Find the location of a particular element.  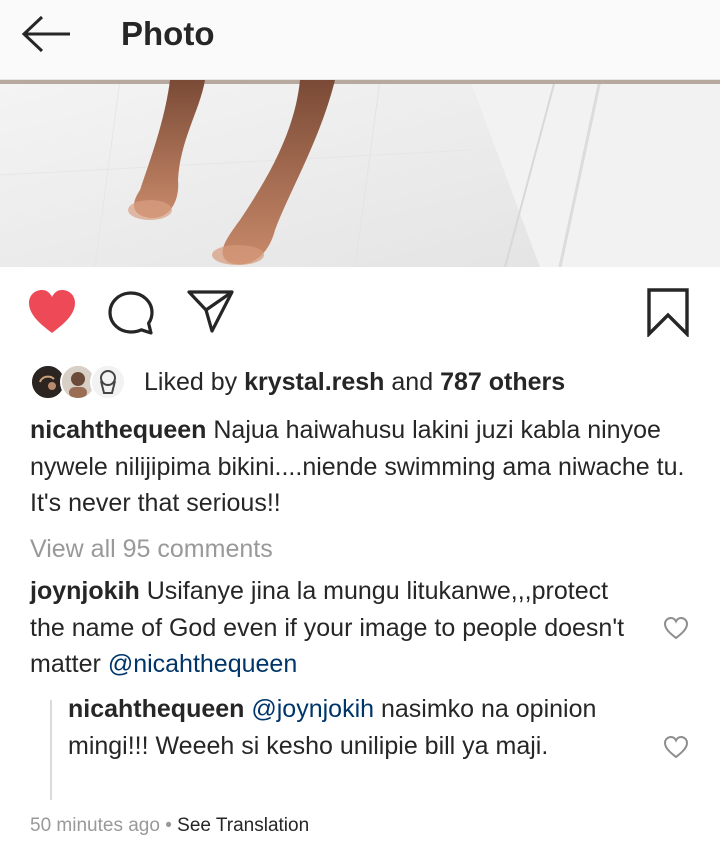

reply-mention: @joynjokih is located at coordinates (312, 709).